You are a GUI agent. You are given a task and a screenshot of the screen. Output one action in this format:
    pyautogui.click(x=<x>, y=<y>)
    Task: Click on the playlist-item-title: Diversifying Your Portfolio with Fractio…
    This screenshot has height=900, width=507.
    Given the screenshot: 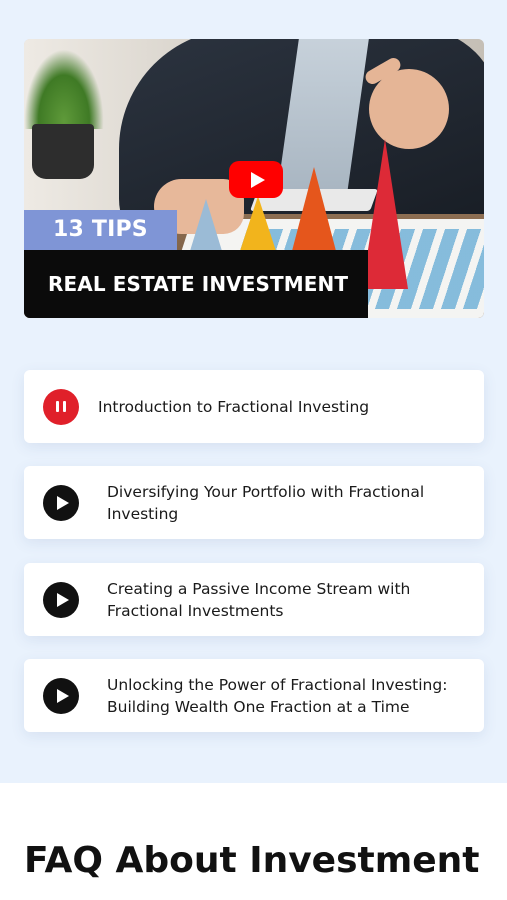 What is the action you would take?
    pyautogui.click(x=266, y=502)
    